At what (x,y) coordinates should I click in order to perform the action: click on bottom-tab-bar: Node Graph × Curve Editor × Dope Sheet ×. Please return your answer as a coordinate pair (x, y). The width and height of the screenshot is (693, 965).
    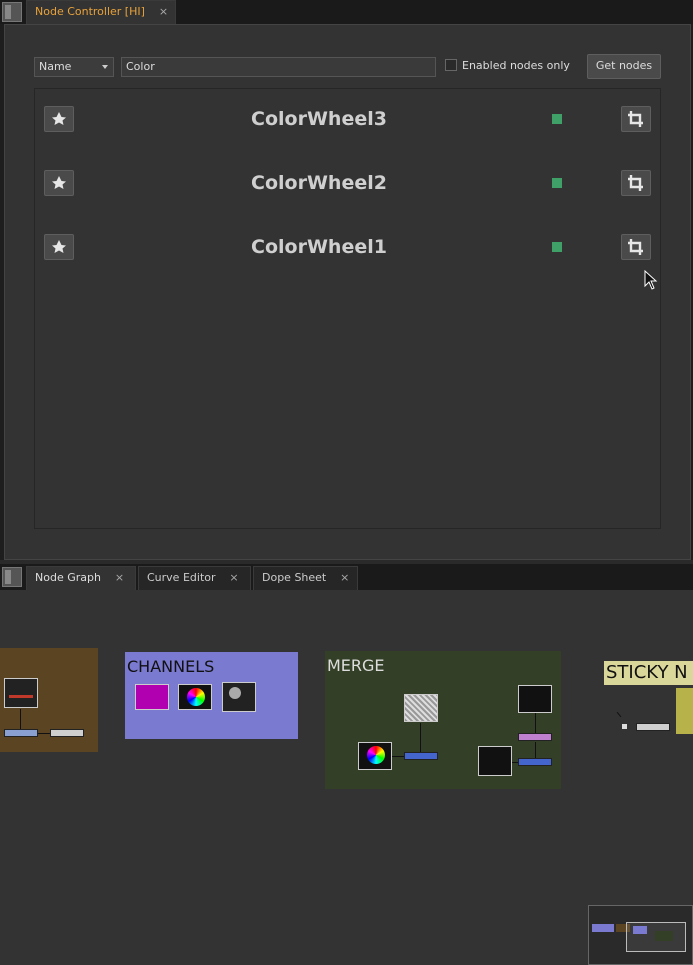
    Looking at the image, I should click on (346, 577).